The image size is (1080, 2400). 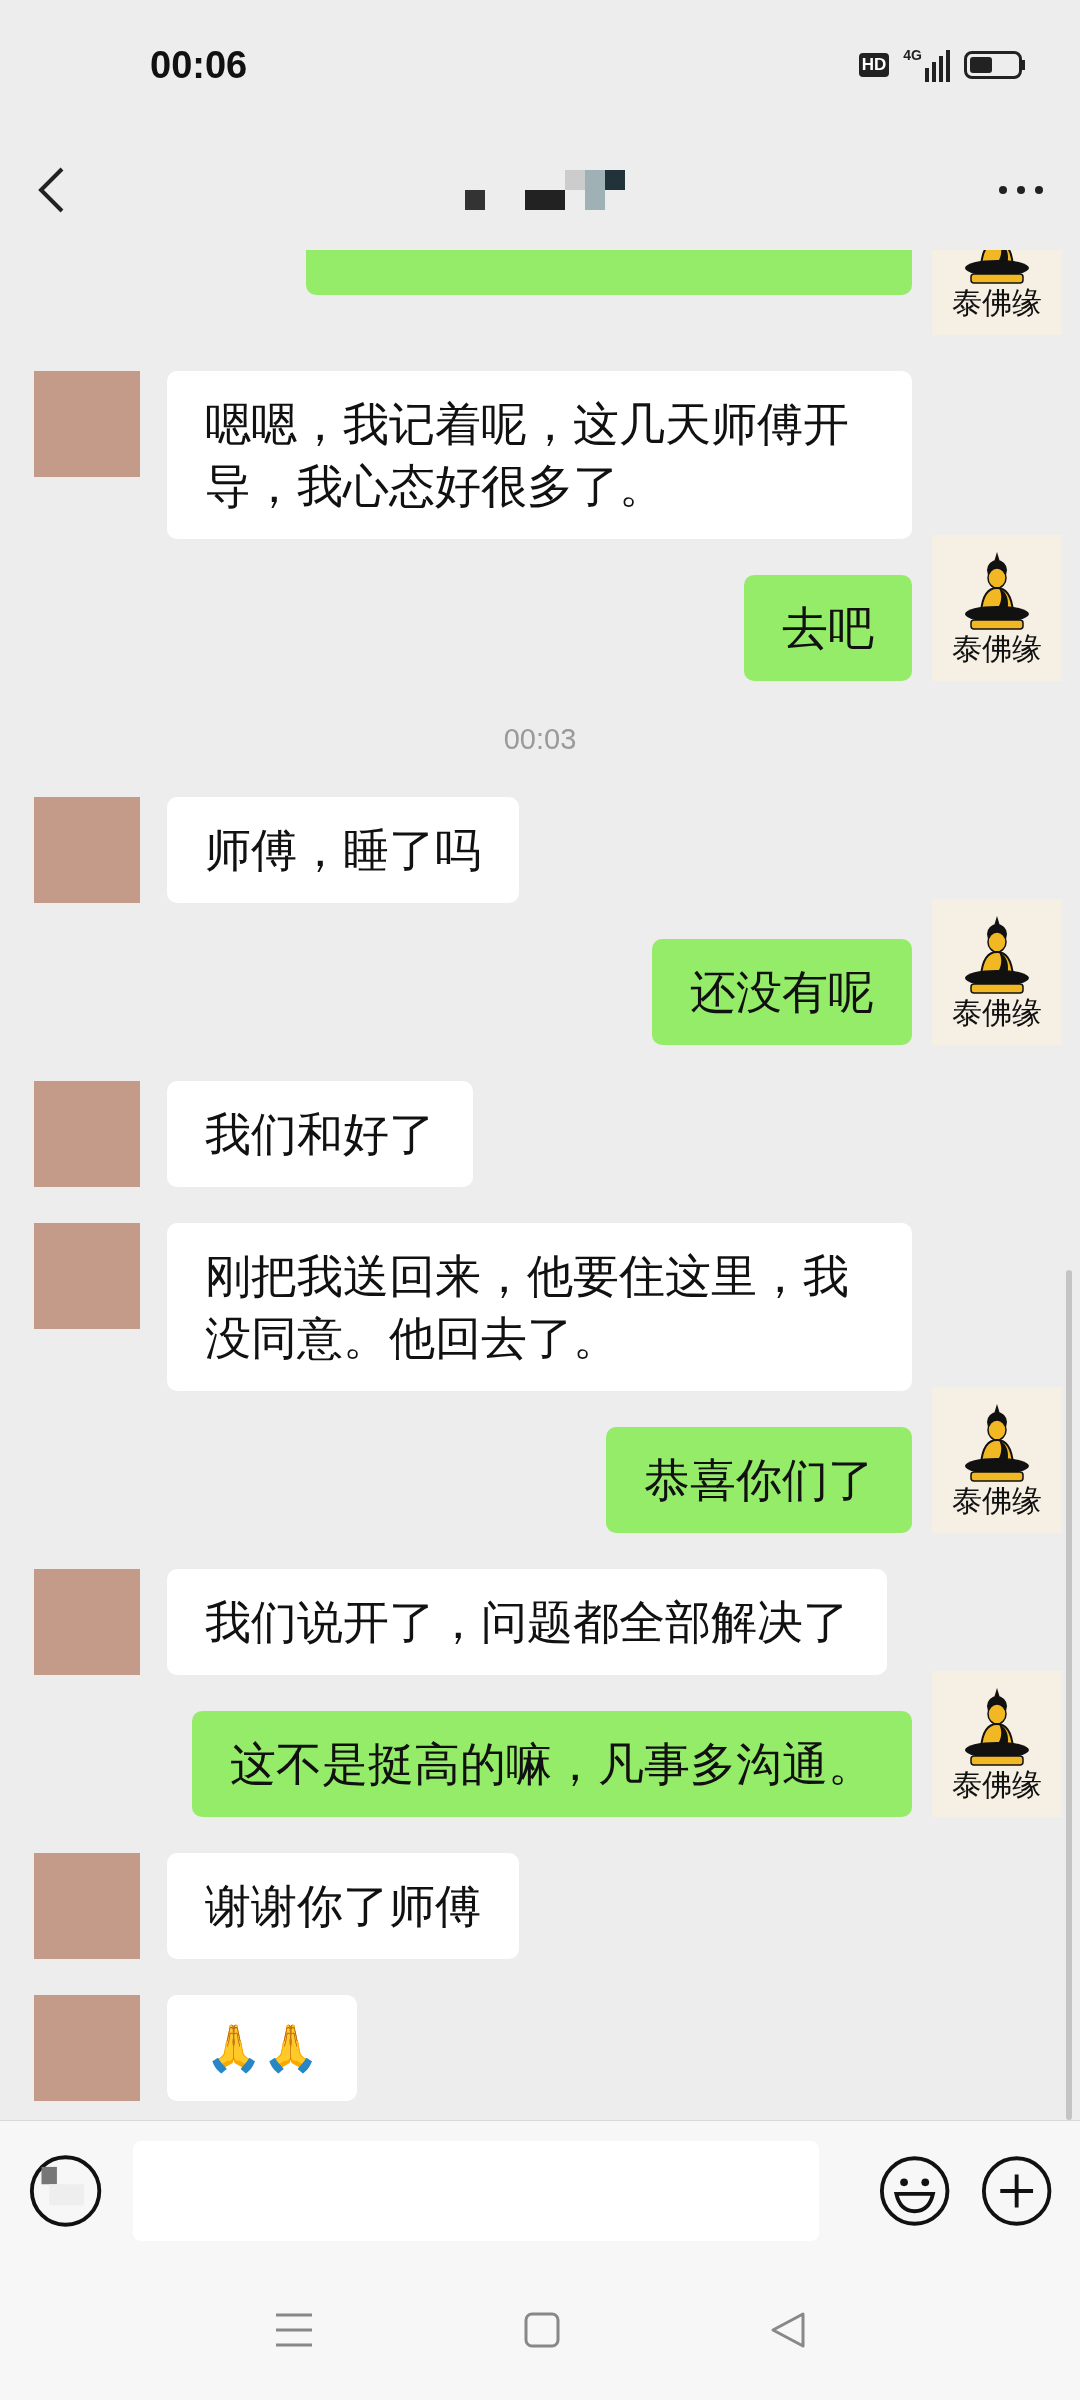 What do you see at coordinates (994, 65) in the screenshot?
I see `battery-icon` at bounding box center [994, 65].